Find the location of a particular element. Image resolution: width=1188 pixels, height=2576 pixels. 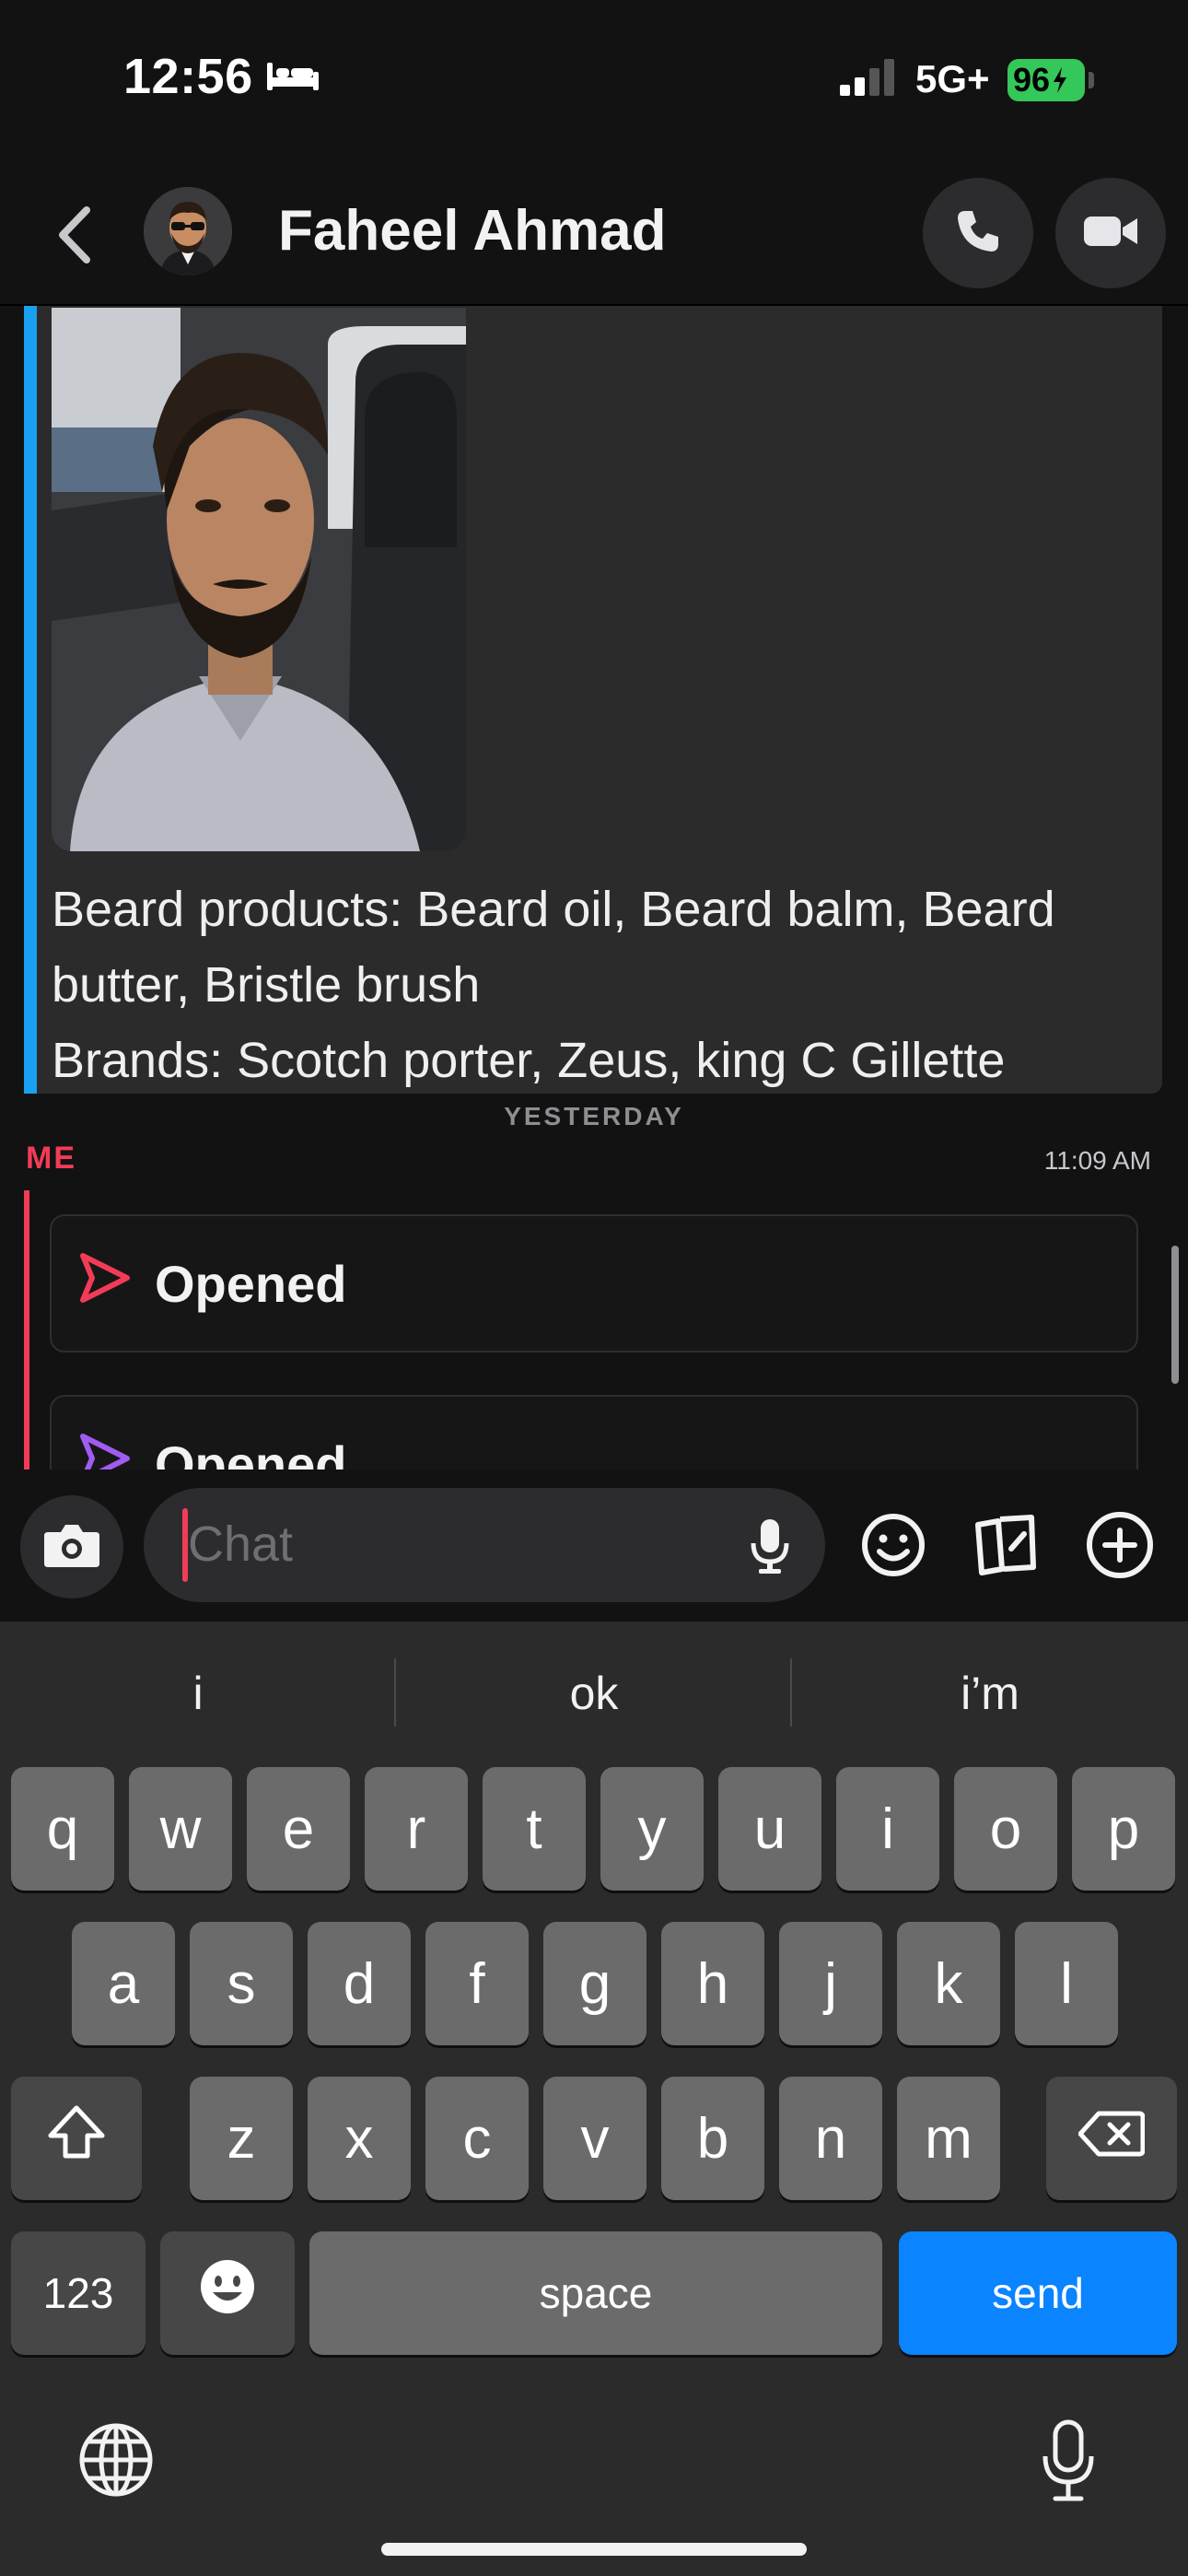

chat-placeholder: Chat is located at coordinates (241, 1544).